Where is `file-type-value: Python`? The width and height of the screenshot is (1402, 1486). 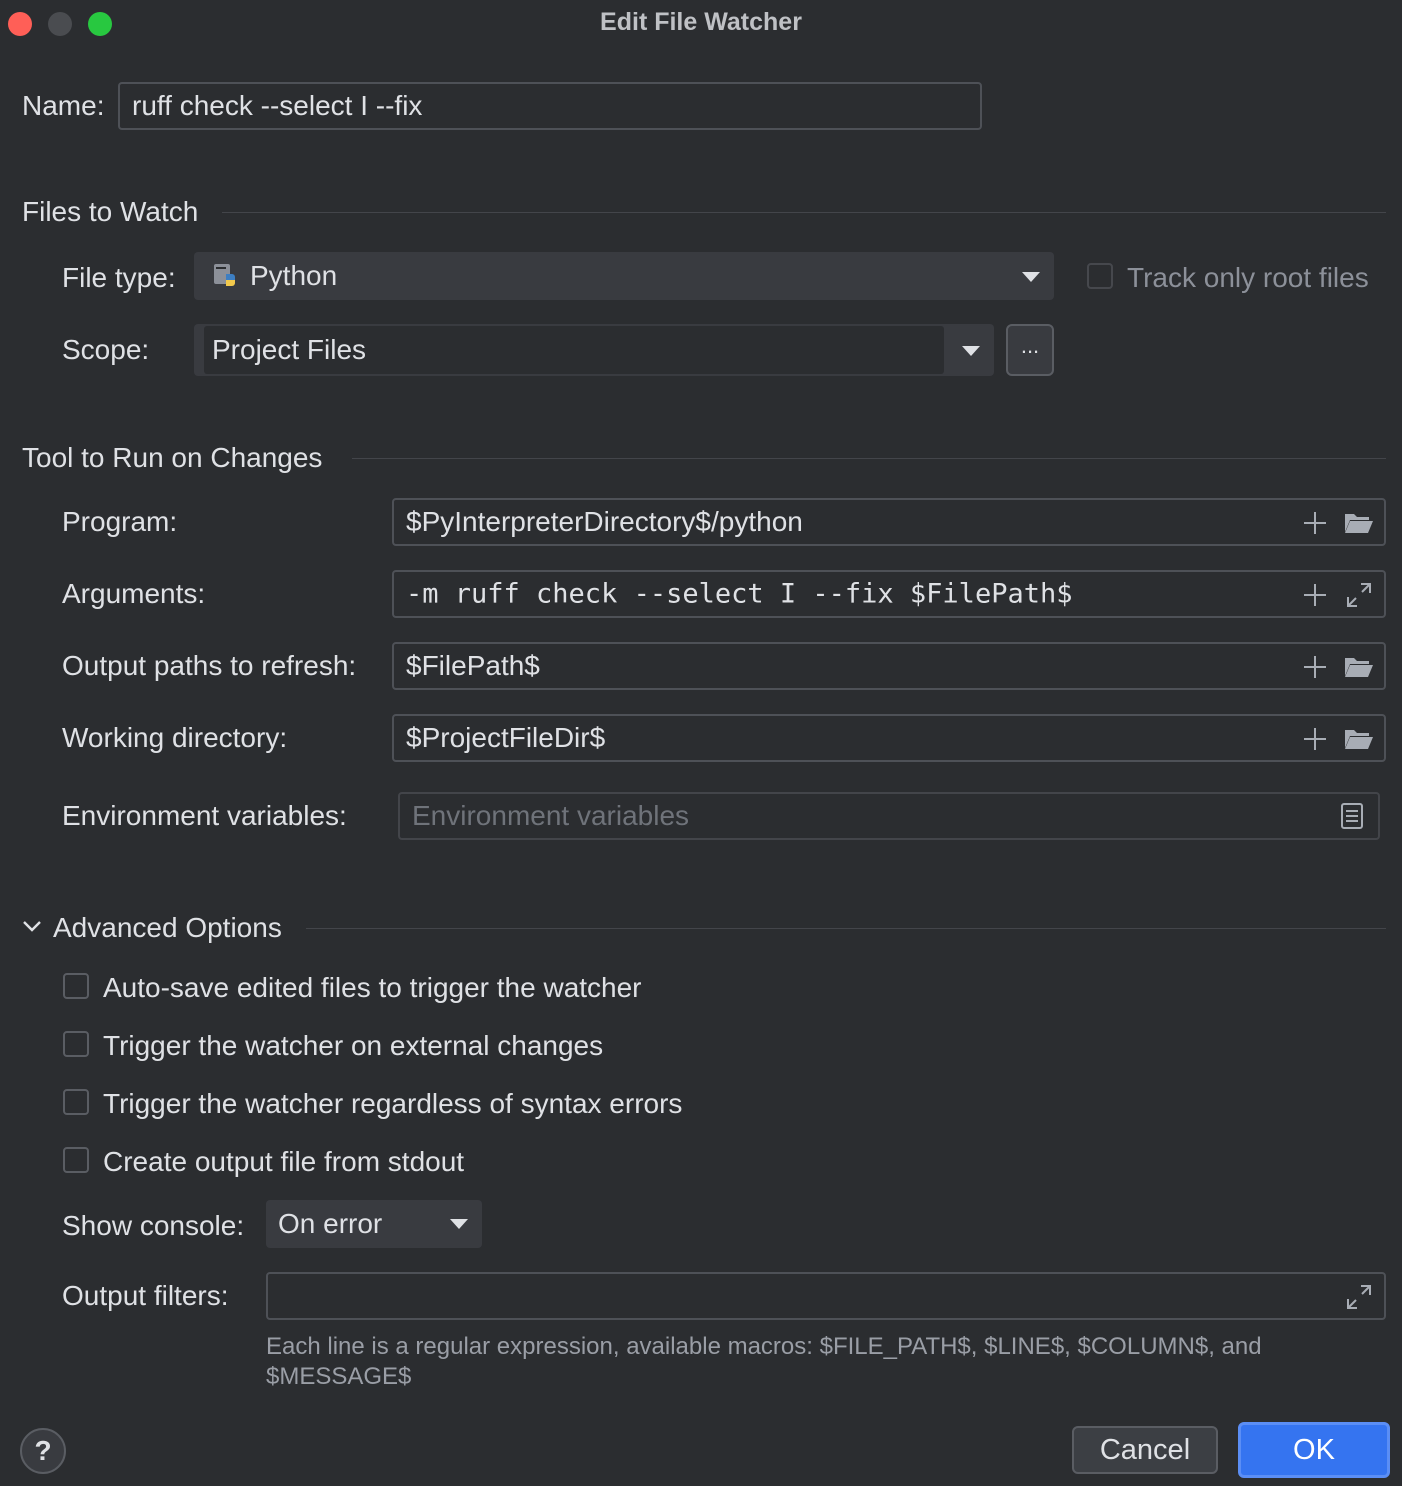
file-type-value: Python is located at coordinates (294, 275).